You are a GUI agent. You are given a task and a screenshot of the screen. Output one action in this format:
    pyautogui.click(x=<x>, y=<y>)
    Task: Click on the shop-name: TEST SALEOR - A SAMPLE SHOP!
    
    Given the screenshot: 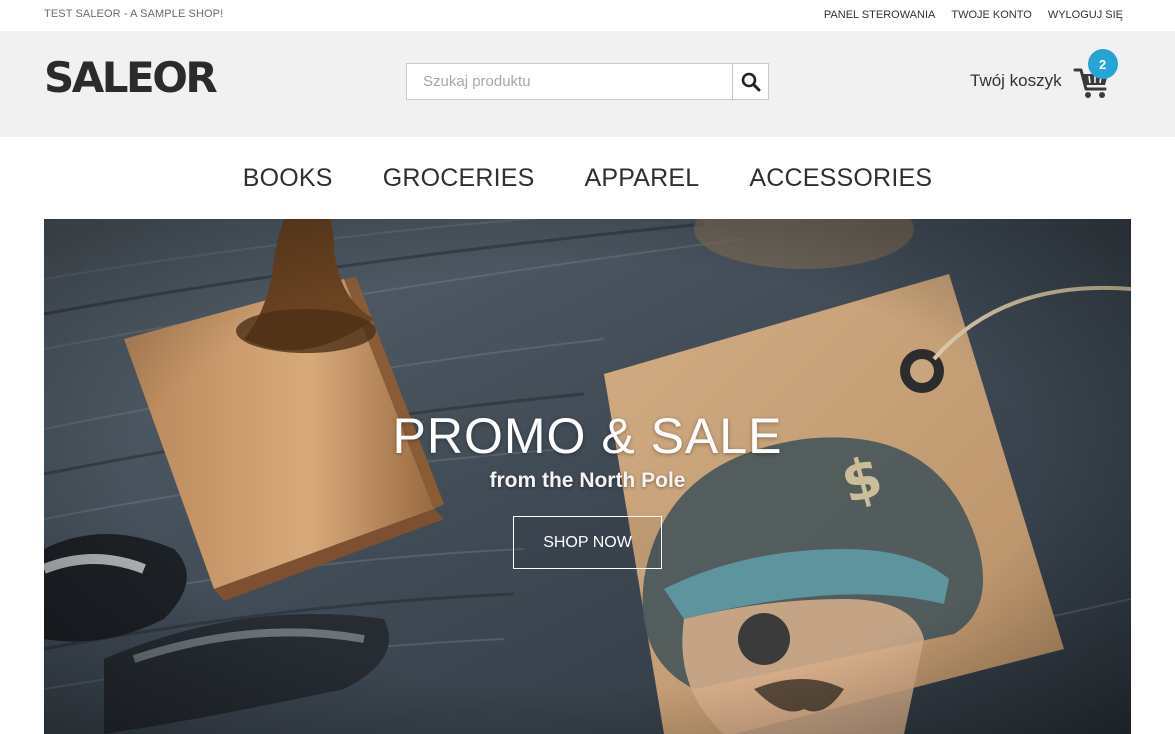 What is the action you would take?
    pyautogui.click(x=134, y=14)
    